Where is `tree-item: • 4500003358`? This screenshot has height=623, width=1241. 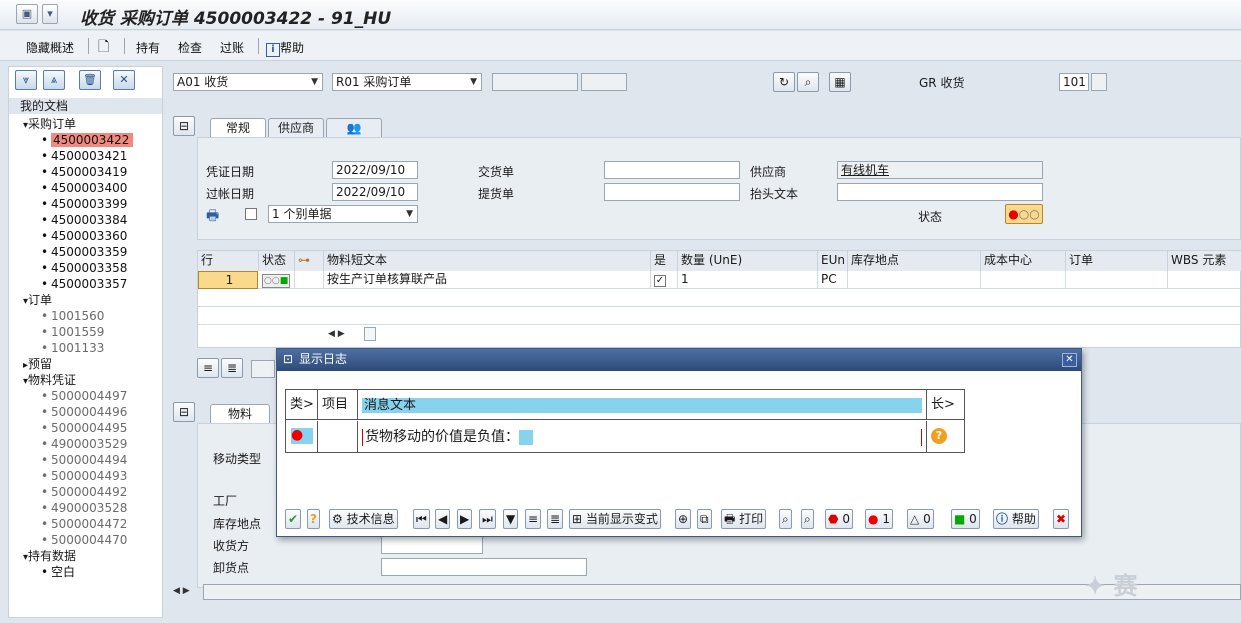
tree-item: • 4500003358 is located at coordinates (84, 268).